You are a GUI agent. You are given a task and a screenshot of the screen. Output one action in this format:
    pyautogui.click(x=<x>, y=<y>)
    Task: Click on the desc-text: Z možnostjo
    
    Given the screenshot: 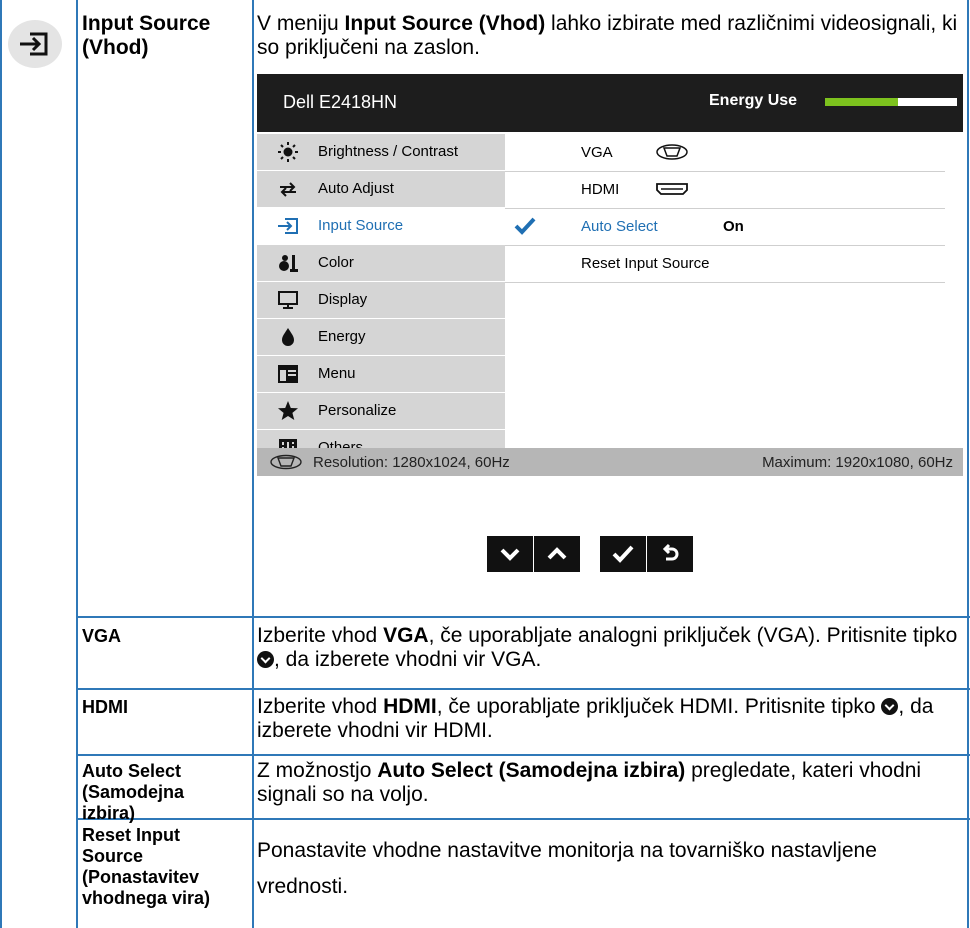 What is the action you would take?
    pyautogui.click(x=317, y=770)
    